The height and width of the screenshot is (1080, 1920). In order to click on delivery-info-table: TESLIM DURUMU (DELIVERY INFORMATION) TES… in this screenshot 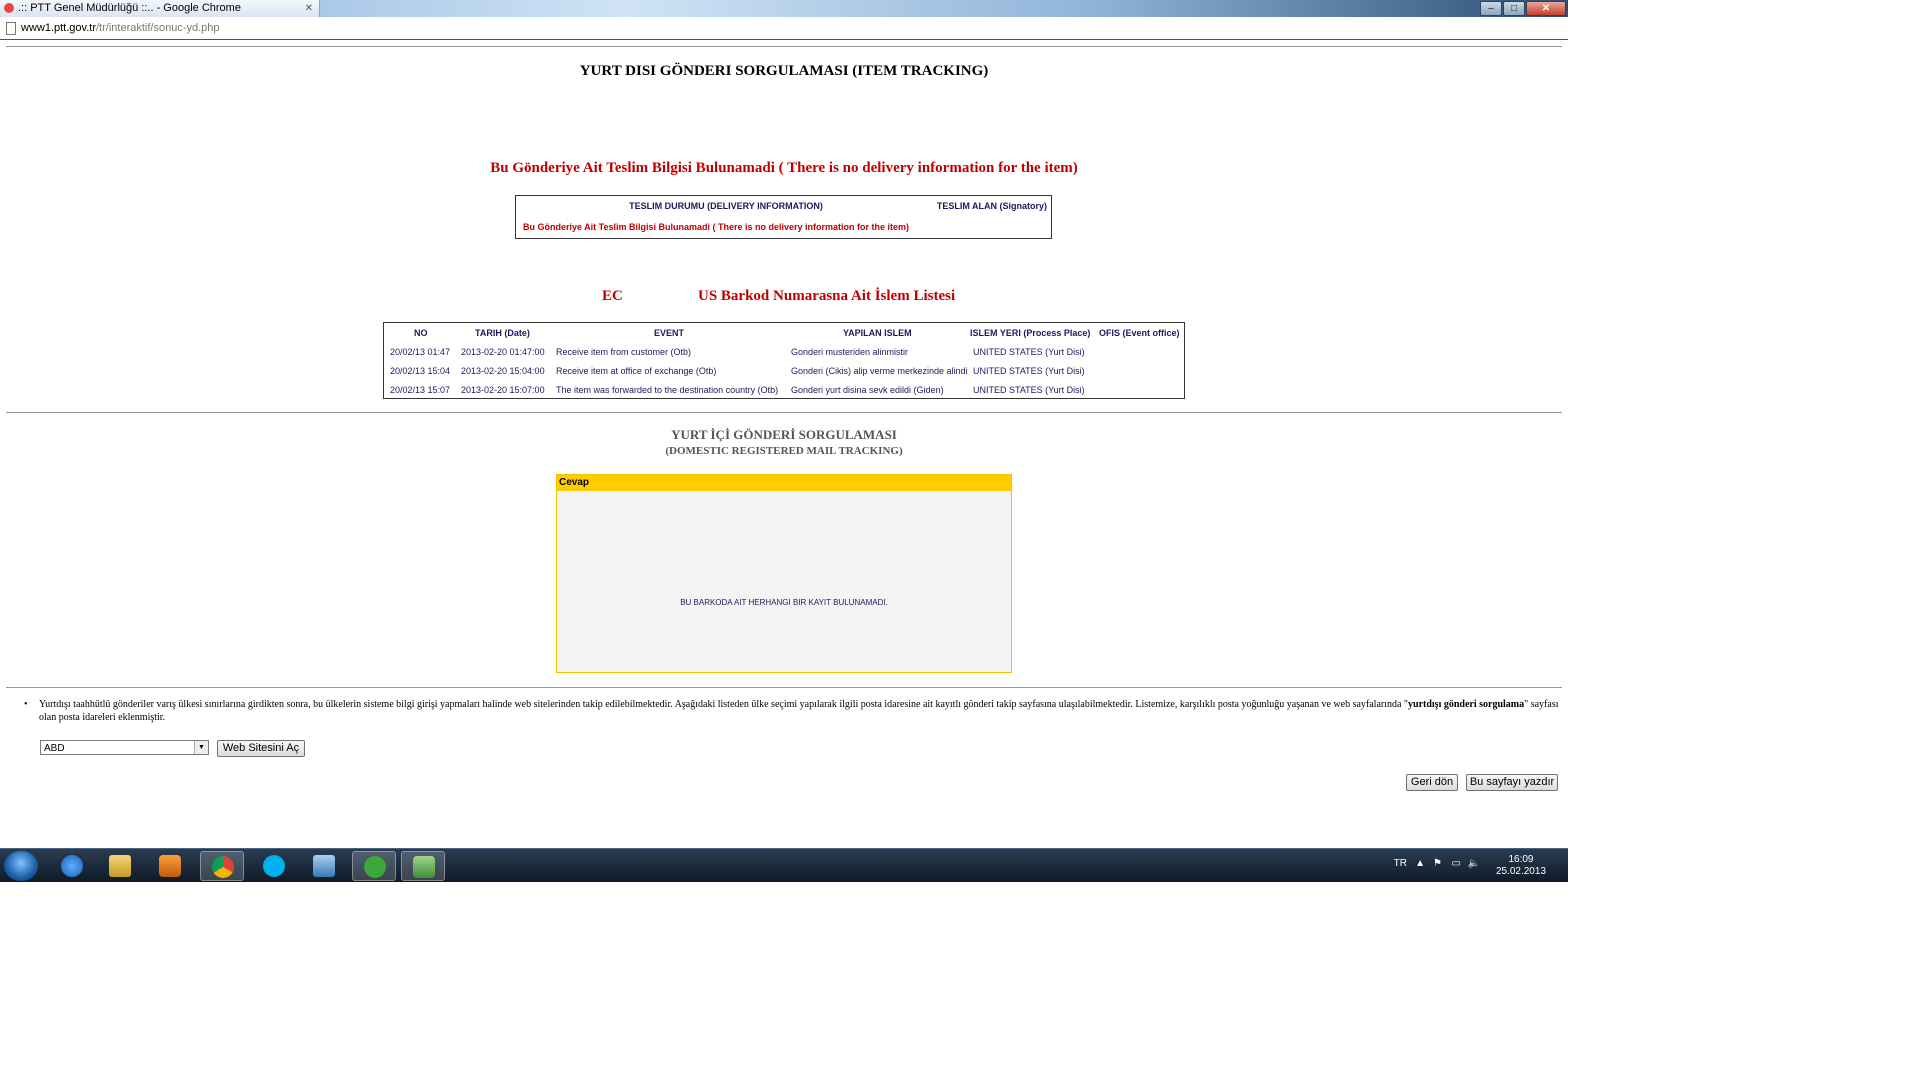, I will do `click(783, 217)`.